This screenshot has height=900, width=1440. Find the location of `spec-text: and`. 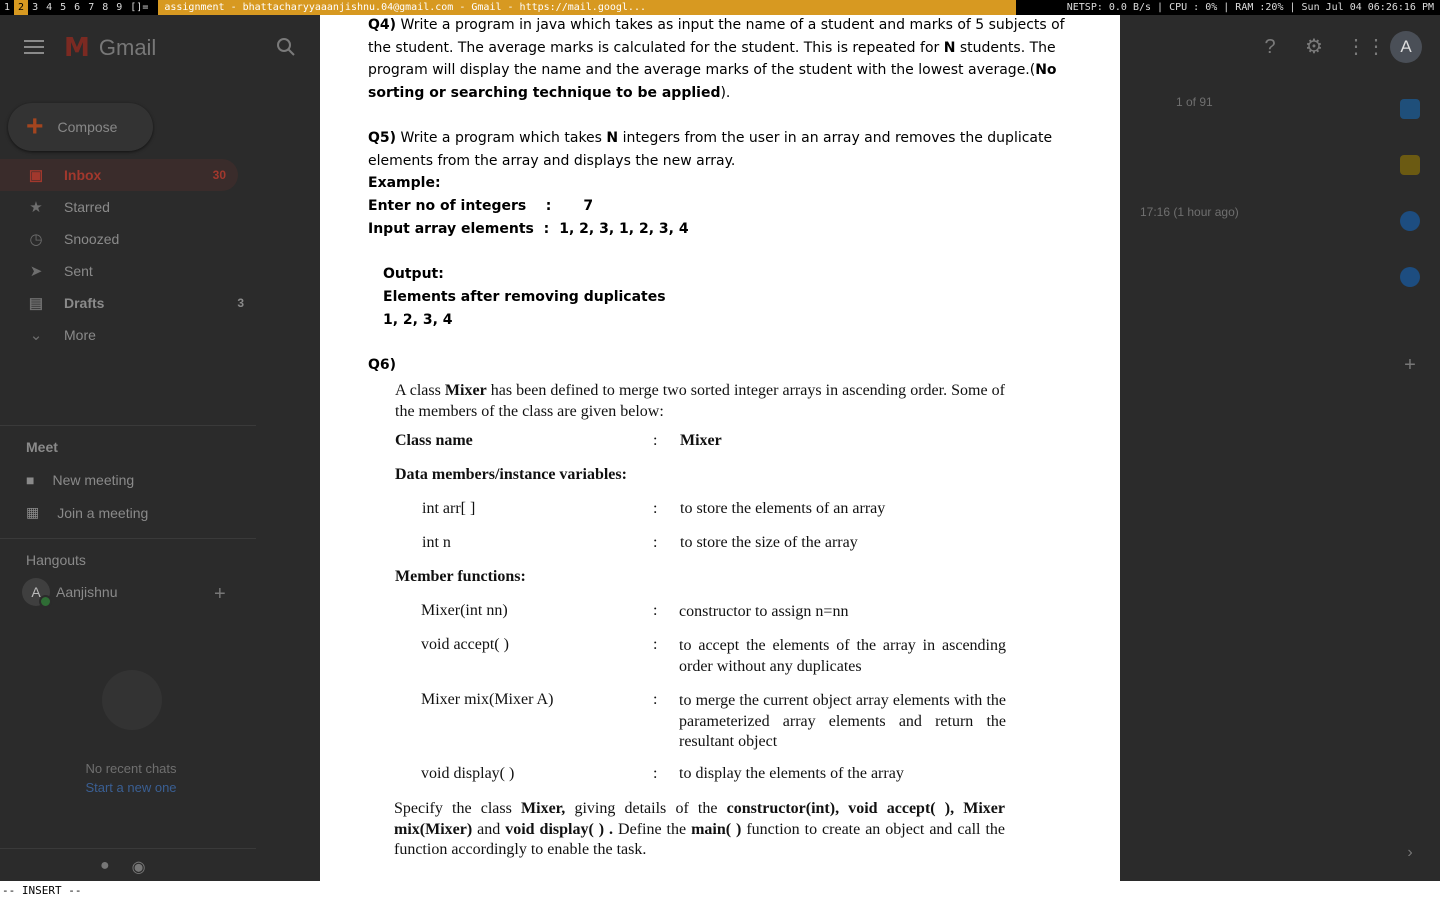

spec-text: and is located at coordinates (489, 829).